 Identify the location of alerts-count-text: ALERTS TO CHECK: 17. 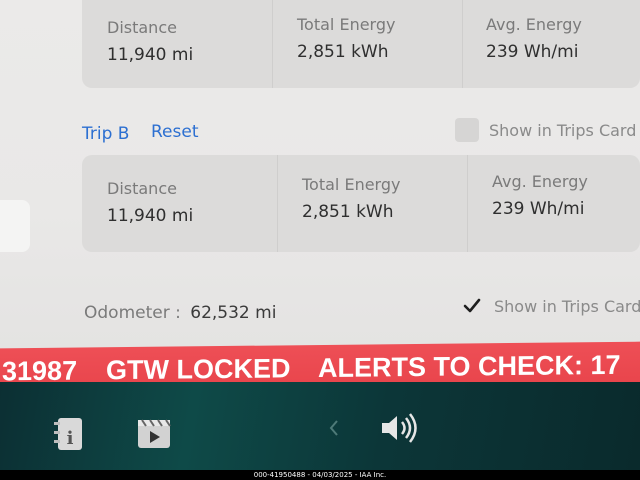
(469, 366).